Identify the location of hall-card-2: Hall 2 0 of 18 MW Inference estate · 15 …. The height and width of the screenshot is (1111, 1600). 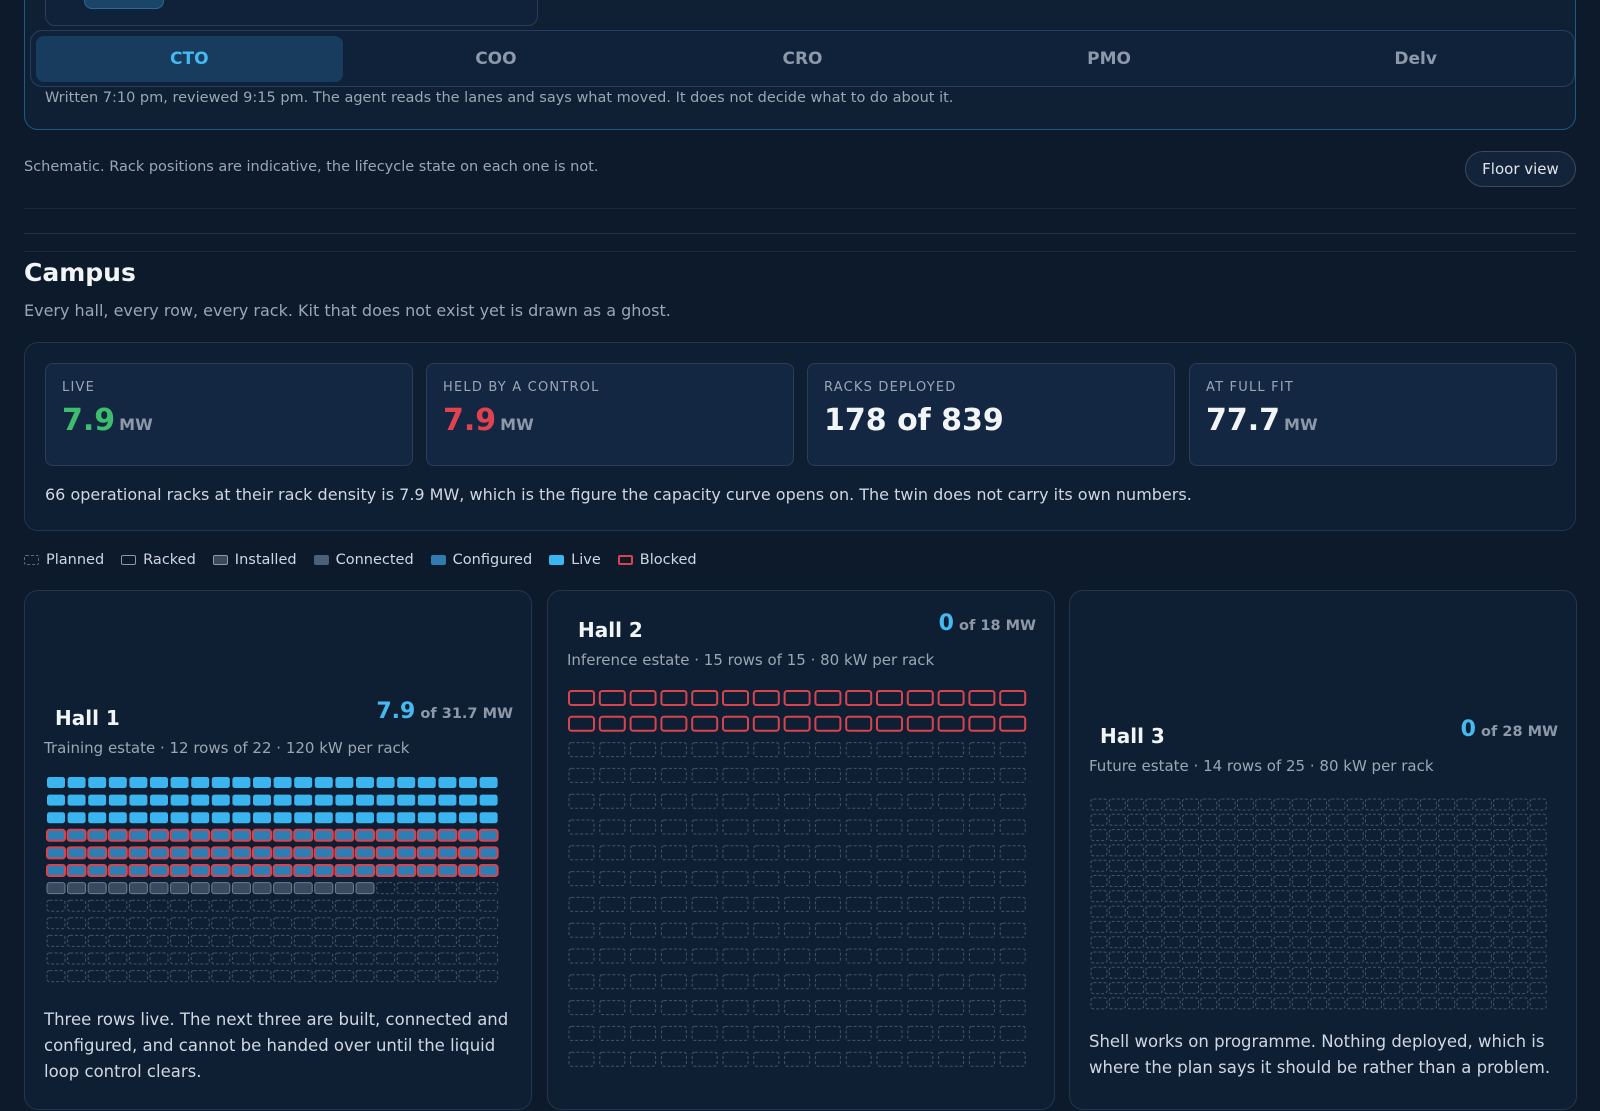
(801, 850).